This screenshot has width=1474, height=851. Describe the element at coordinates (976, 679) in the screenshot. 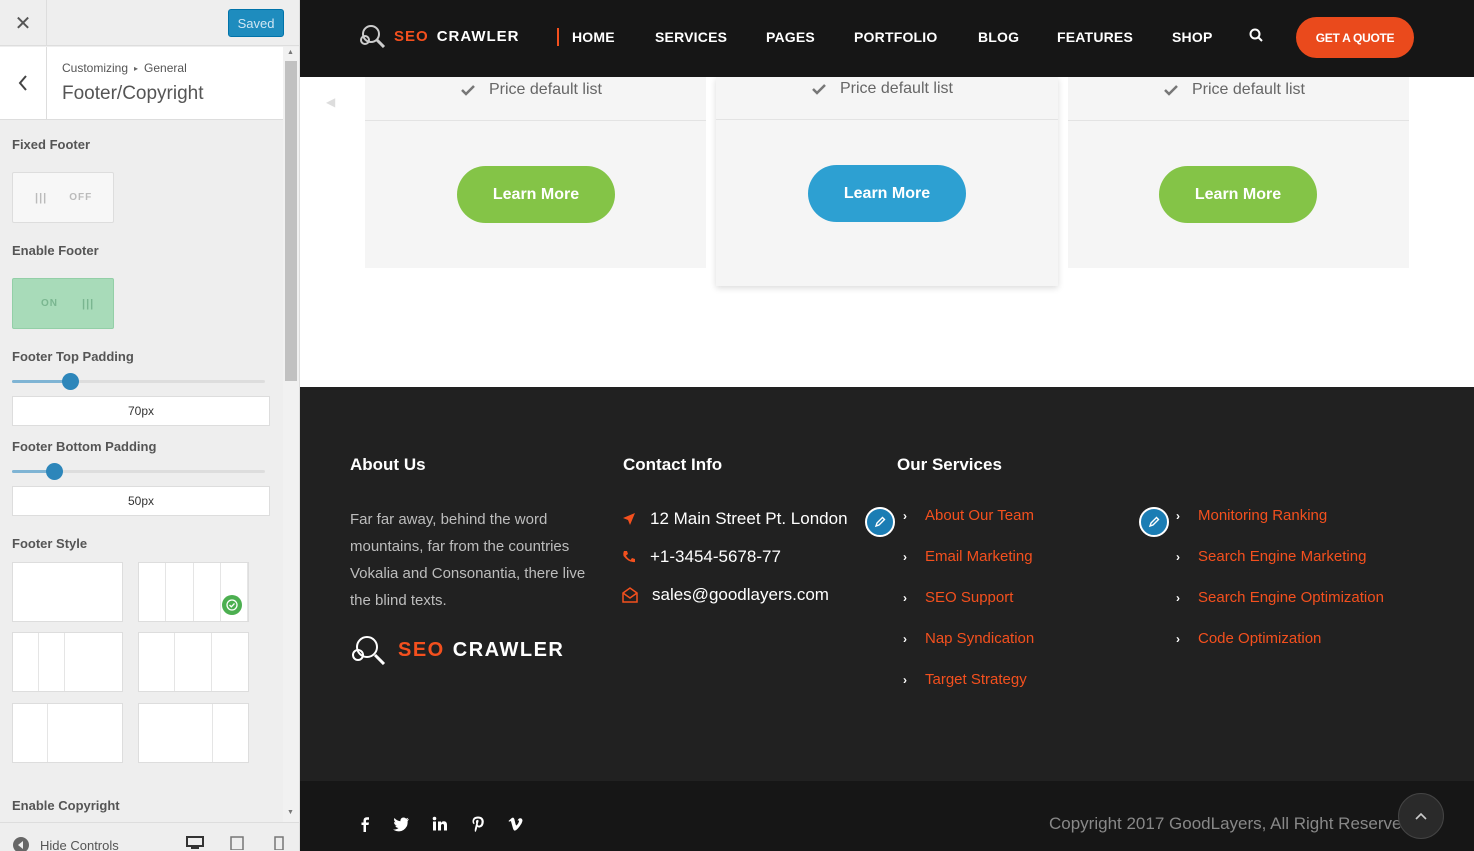

I see `service-link-text: Target Strategy` at that location.